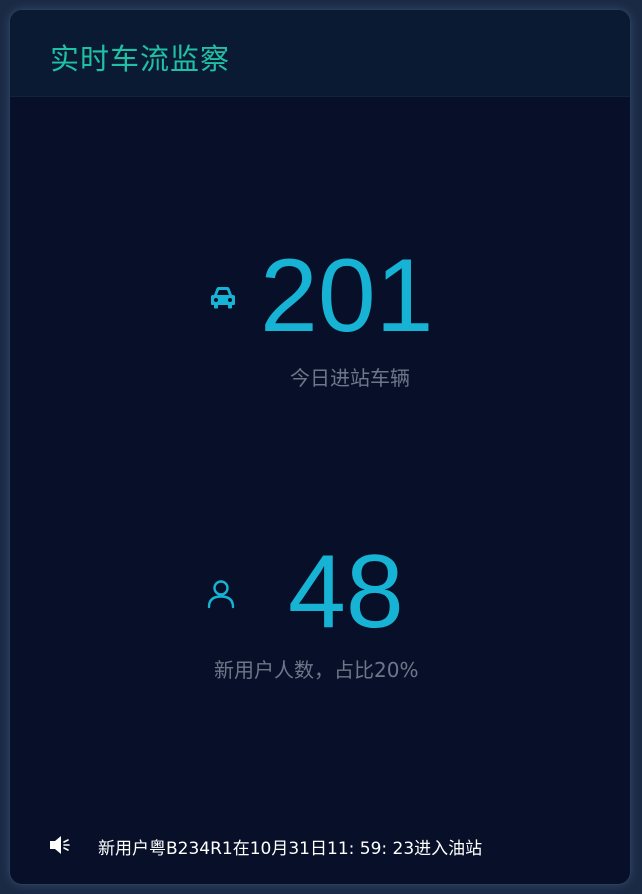  I want to click on new-users-value: 48, so click(346, 592).